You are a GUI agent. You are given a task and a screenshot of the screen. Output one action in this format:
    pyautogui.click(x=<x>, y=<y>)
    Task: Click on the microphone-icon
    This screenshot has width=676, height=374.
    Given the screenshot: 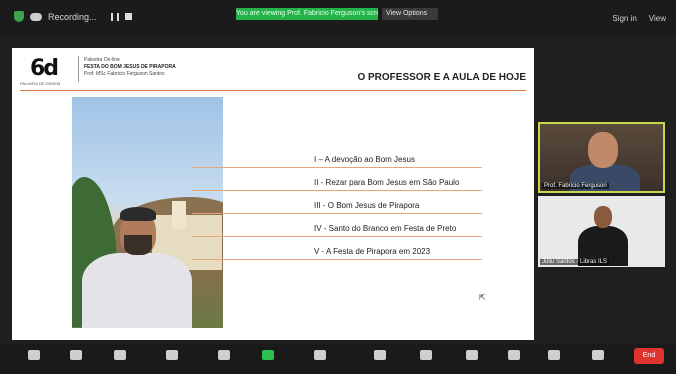 What is the action you would take?
    pyautogui.click(x=34, y=355)
    